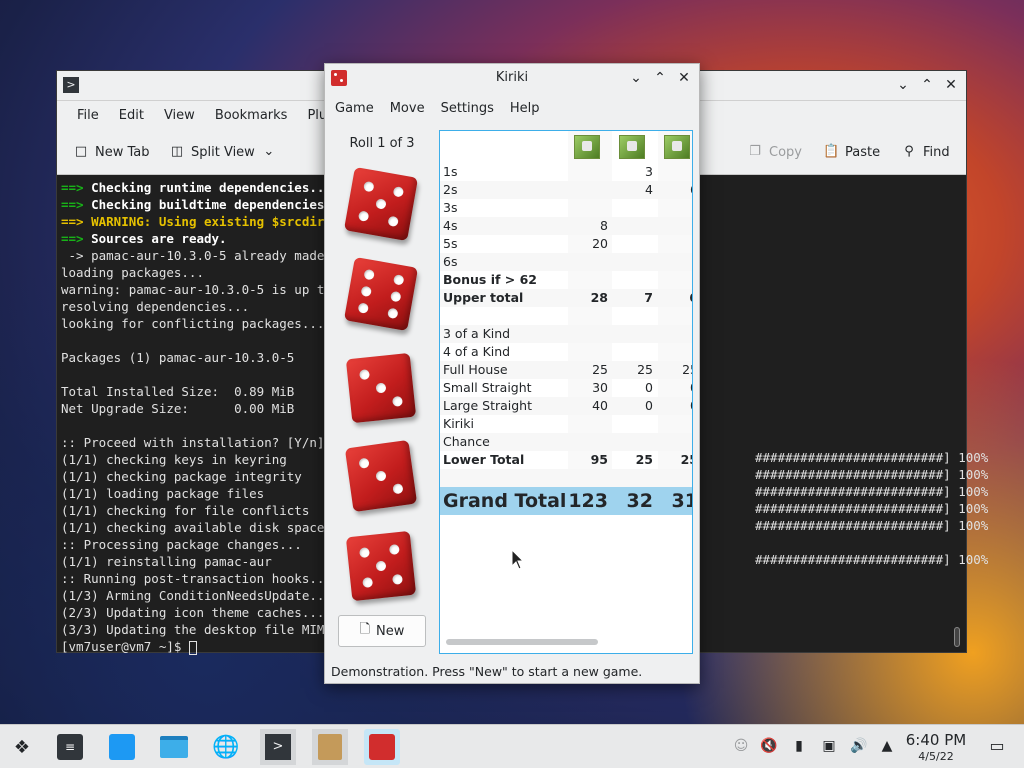 The height and width of the screenshot is (768, 1024). What do you see at coordinates (859, 746) in the screenshot?
I see `volume-icon: 🔊` at bounding box center [859, 746].